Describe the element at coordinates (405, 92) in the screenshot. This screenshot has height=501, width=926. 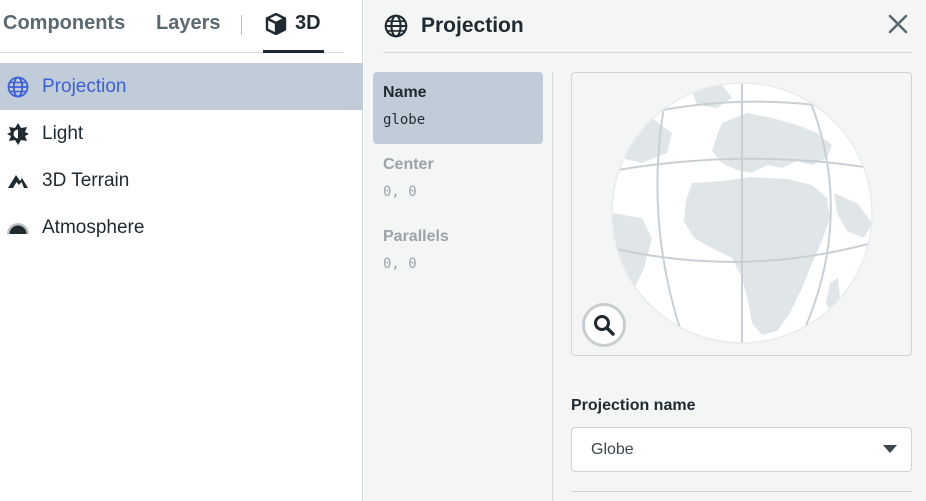
I see `property-label: Name` at that location.